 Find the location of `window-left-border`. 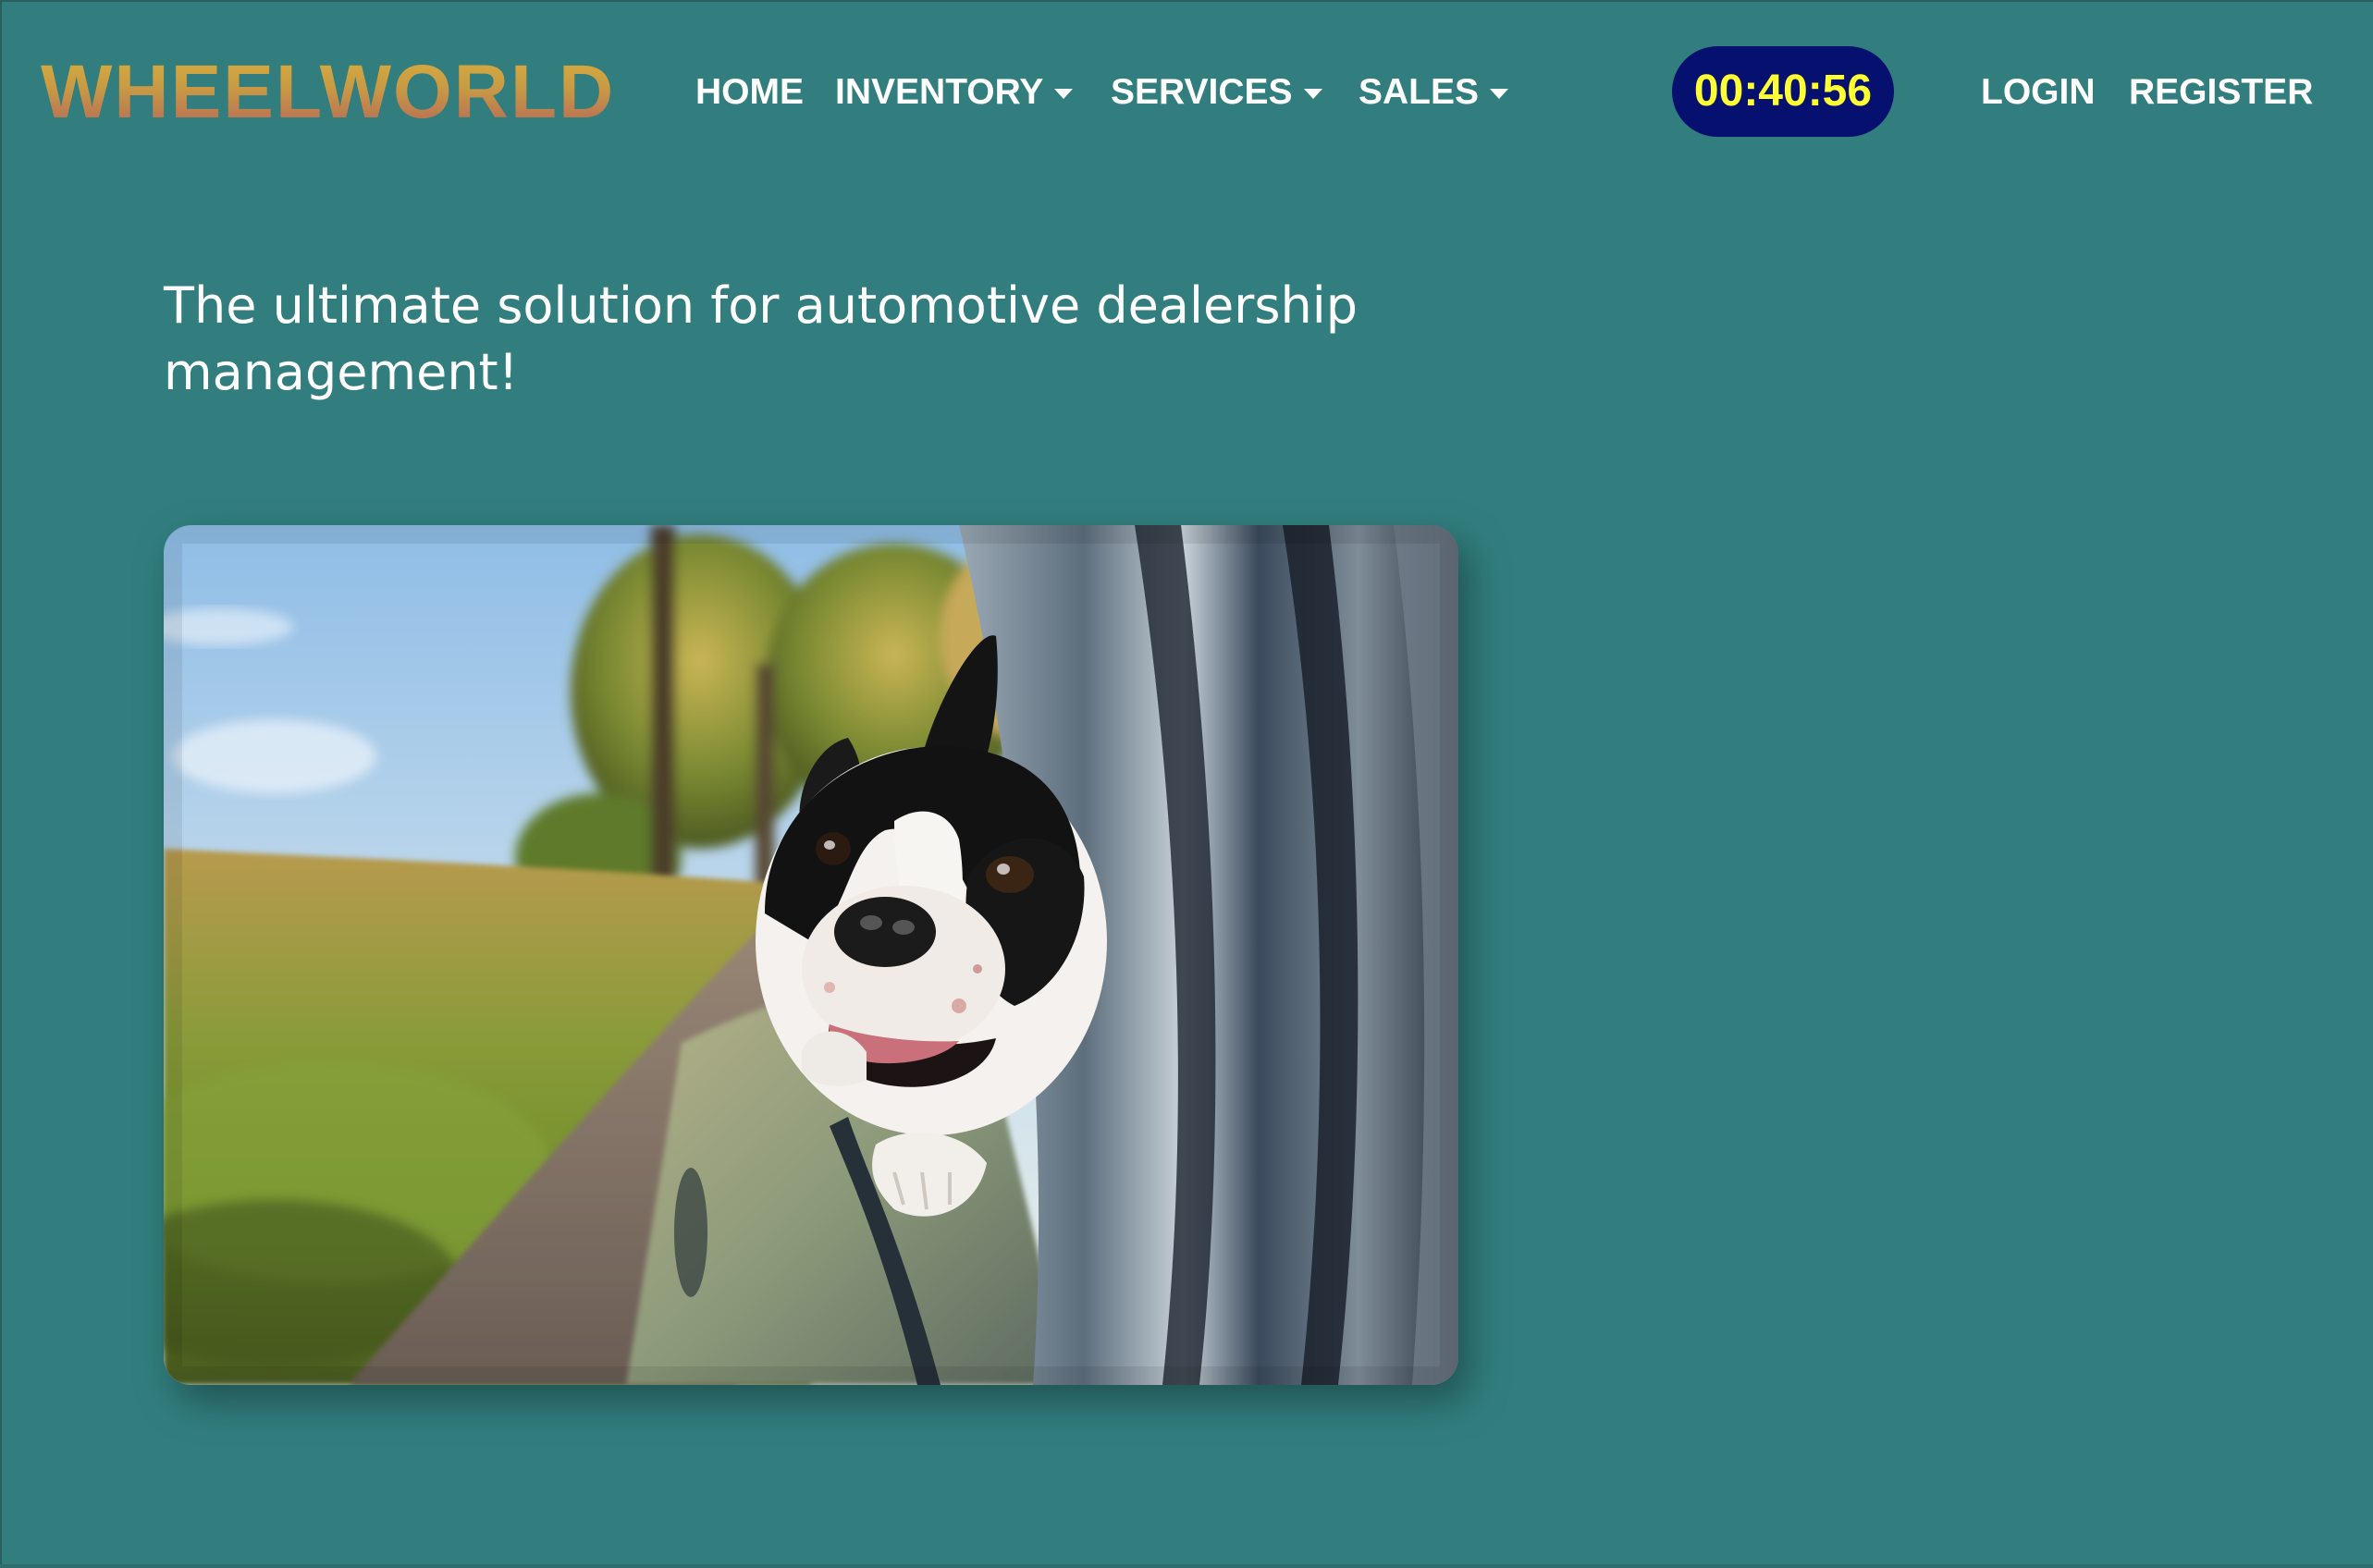

window-left-border is located at coordinates (1, 784).